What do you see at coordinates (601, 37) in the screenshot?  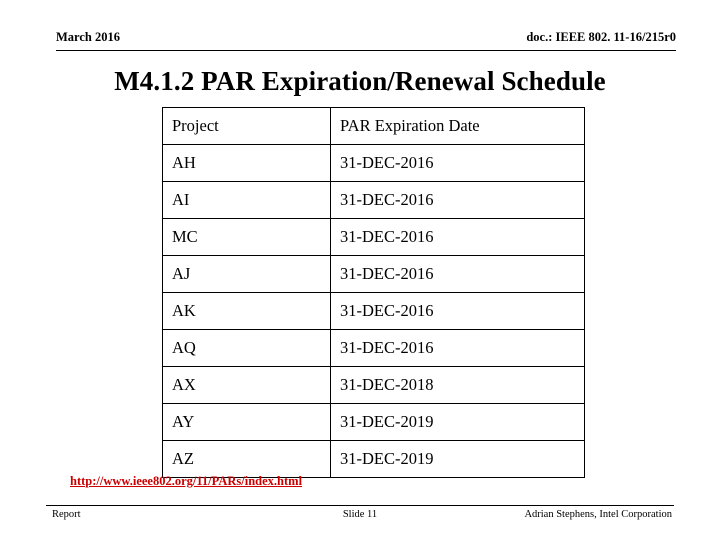 I see `header-doc-number: doc.: IEEE 802. 11-16/215r0` at bounding box center [601, 37].